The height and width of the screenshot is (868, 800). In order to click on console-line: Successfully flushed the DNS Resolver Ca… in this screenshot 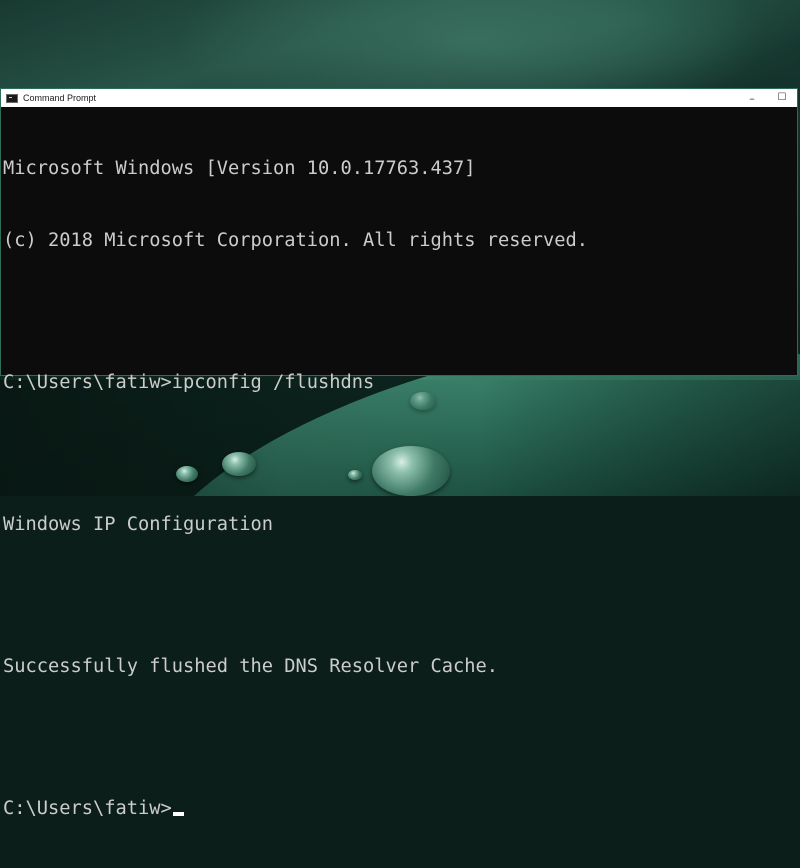, I will do `click(251, 667)`.